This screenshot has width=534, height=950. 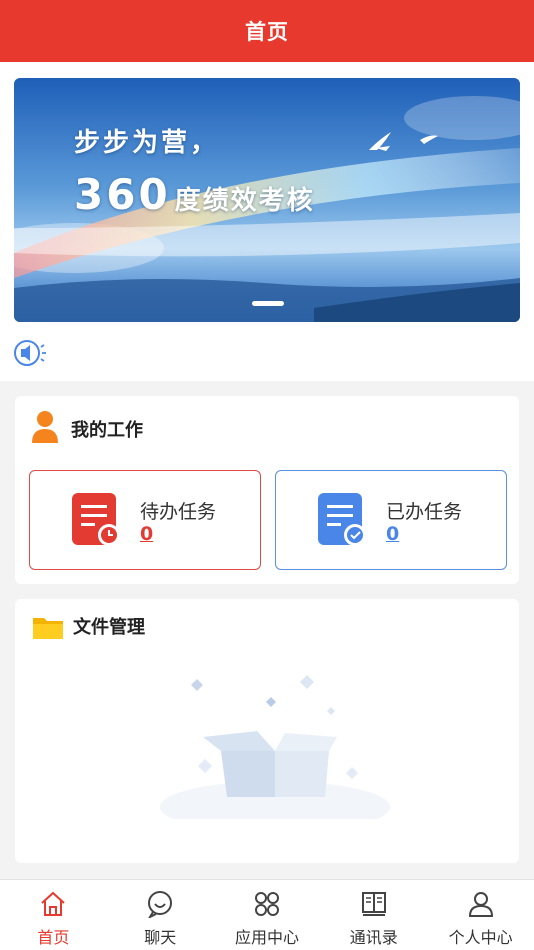 I want to click on apps-icon, so click(x=266, y=904).